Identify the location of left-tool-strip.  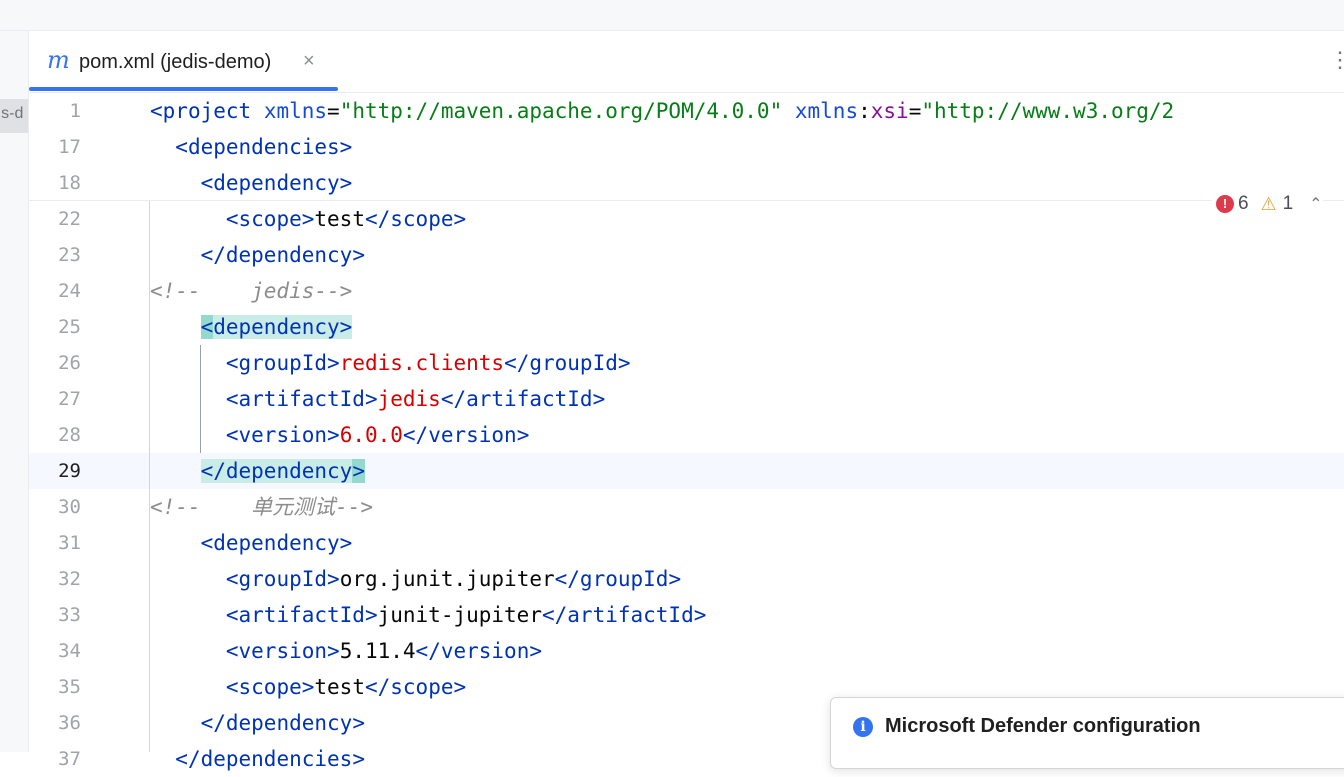
(14, 391).